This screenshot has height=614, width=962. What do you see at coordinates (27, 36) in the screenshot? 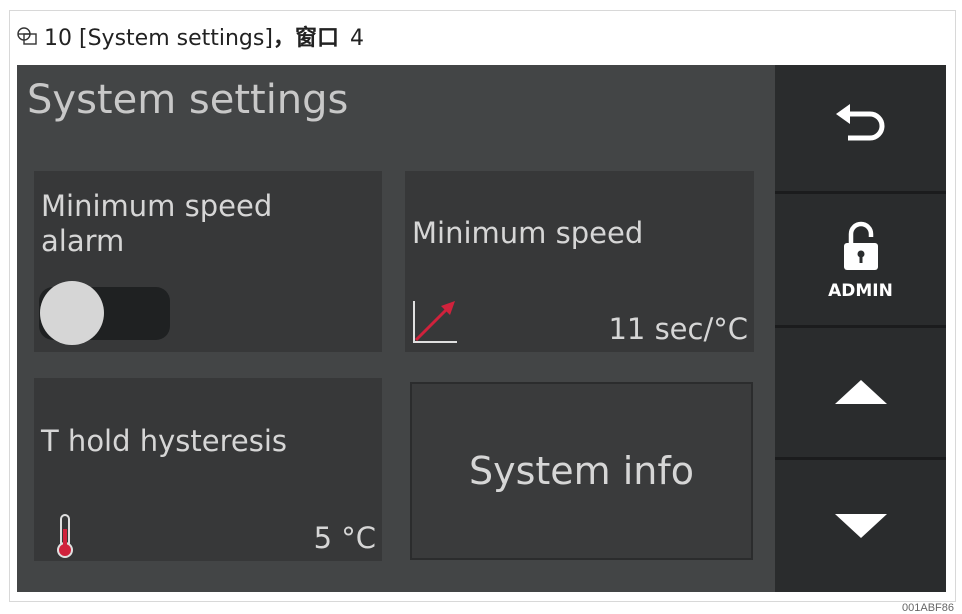
I see `figure-reference-icon` at bounding box center [27, 36].